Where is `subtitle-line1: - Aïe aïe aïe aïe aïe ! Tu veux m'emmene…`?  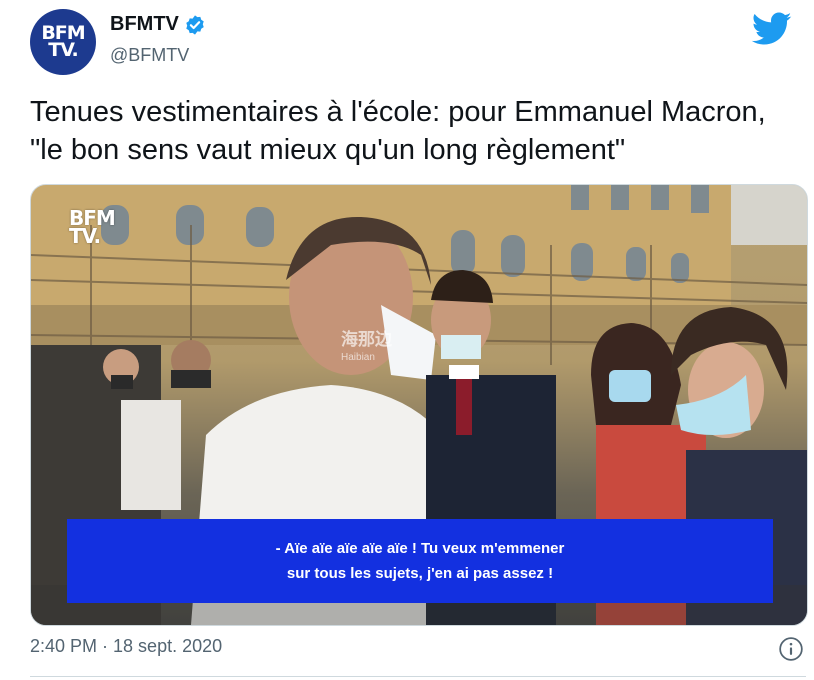
subtitle-line1: - Aïe aïe aïe aïe aïe ! Tu veux m'emmene… is located at coordinates (420, 548).